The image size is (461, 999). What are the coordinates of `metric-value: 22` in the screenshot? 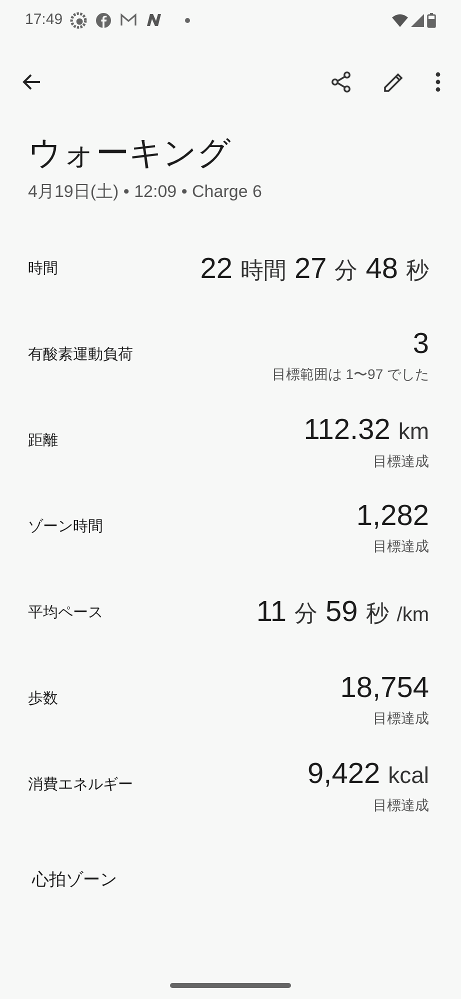 It's located at (216, 269).